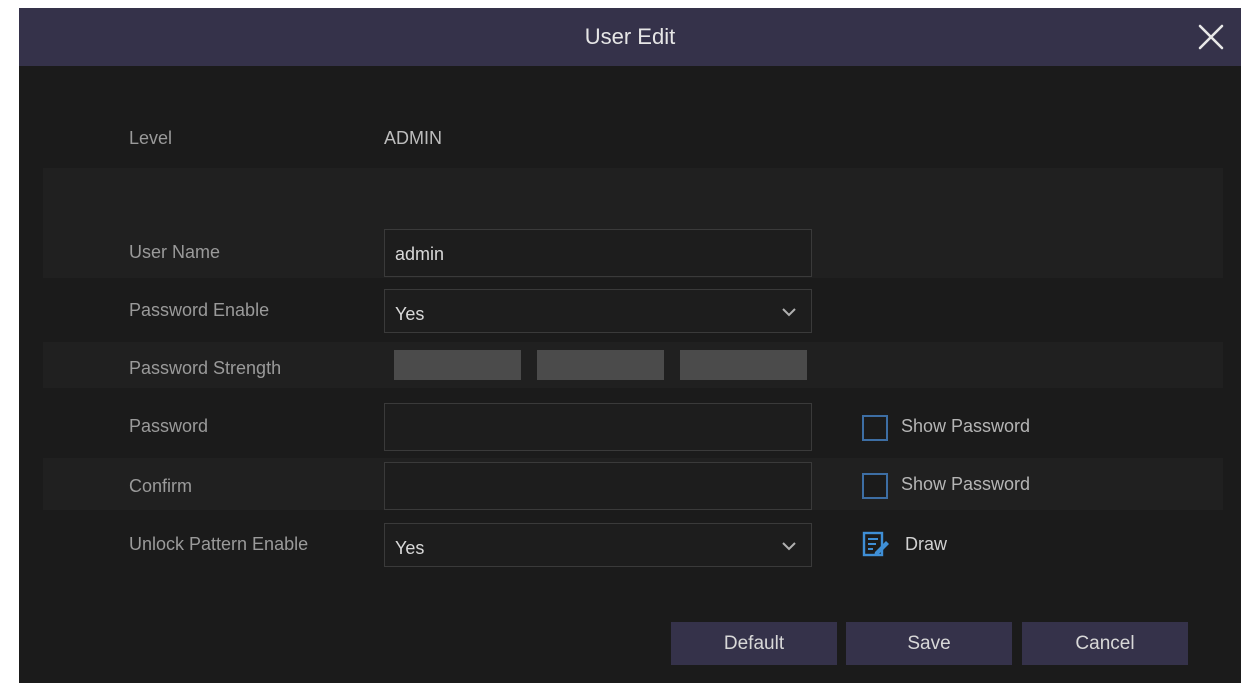 This screenshot has height=683, width=1258. I want to click on user-name-label: User Name, so click(175, 252).